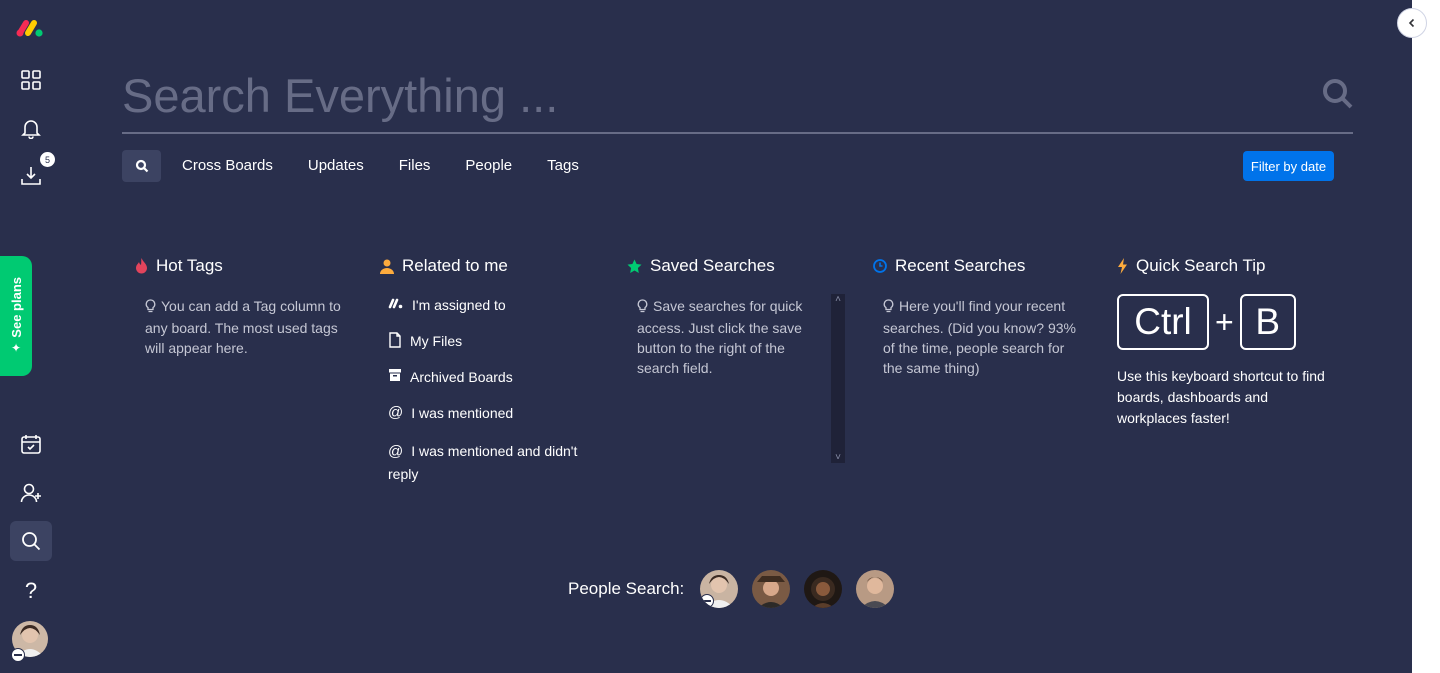 This screenshot has width=1440, height=673. Describe the element at coordinates (31, 493) in the screenshot. I see `add-user-icon` at that location.